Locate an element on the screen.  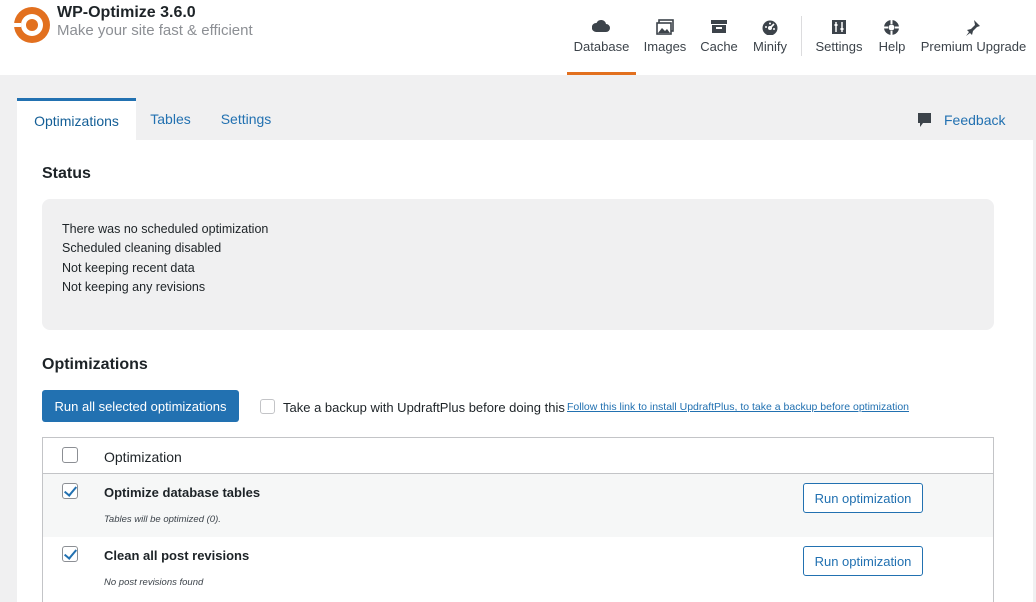
images-icon is located at coordinates (665, 27).